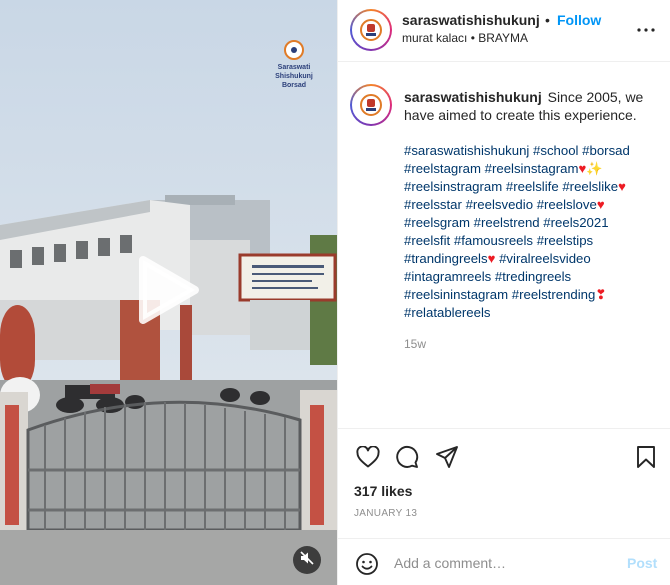  I want to click on emoji-icon, so click(367, 564).